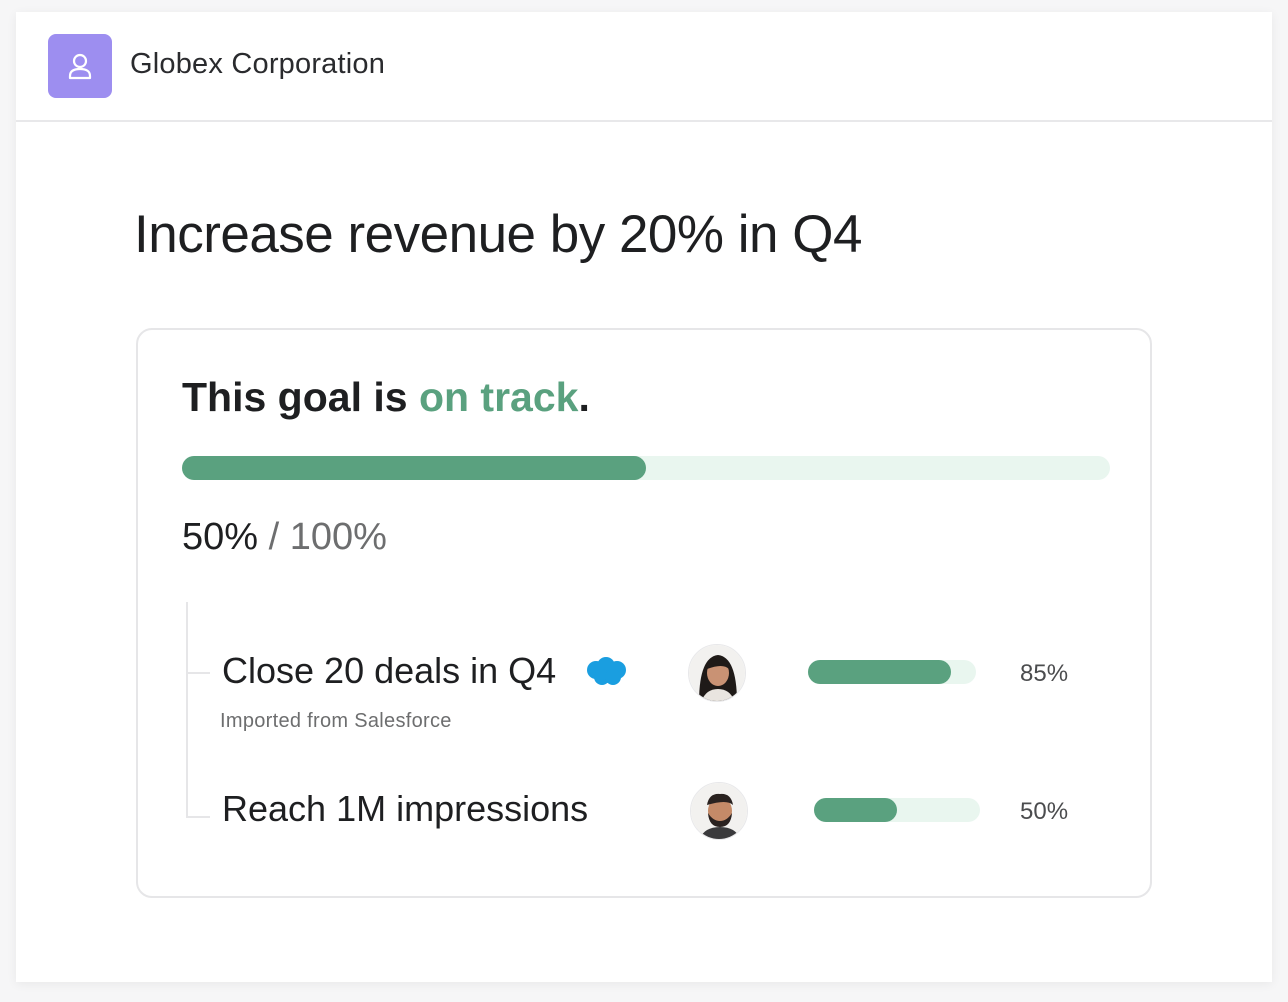  Describe the element at coordinates (405, 809) in the screenshot. I see `subgoal-title: Reach 1M impressions` at that location.